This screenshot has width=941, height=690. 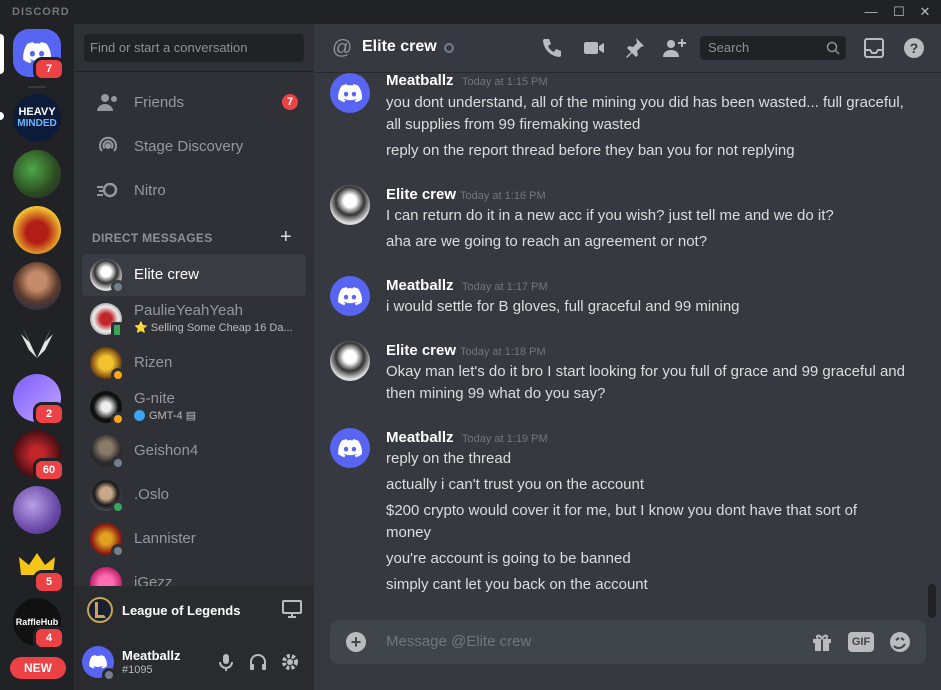 I want to click on message-timestamp: Today at 1:16 PM, so click(x=503, y=196).